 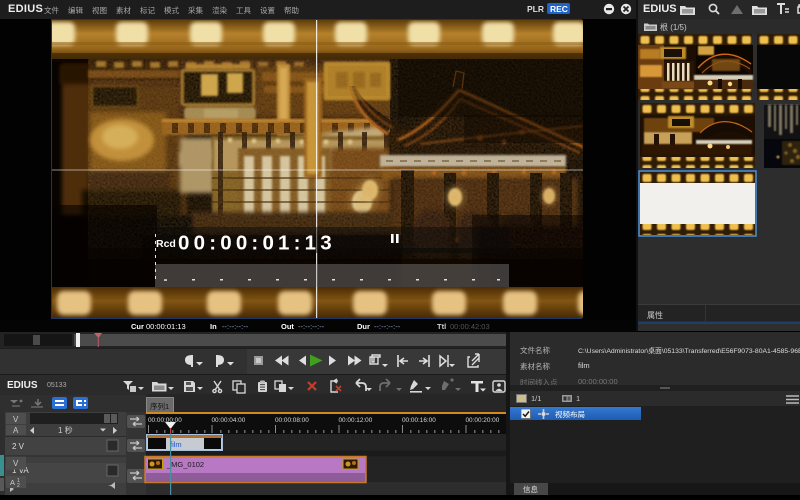 I want to click on svg-text: 00:00:20:00, so click(x=483, y=420).